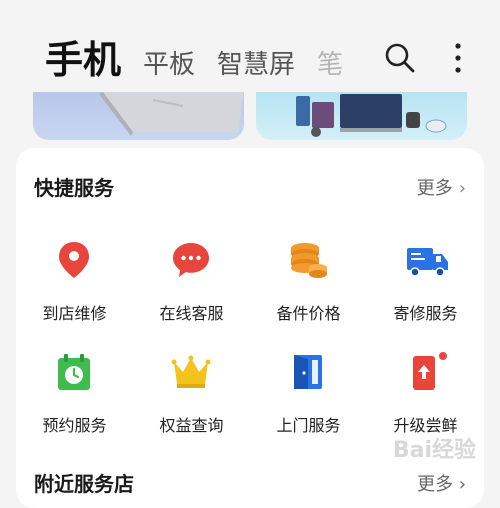 The width and height of the screenshot is (500, 508). I want to click on nearby-more-link: 更多 ›, so click(441, 483).